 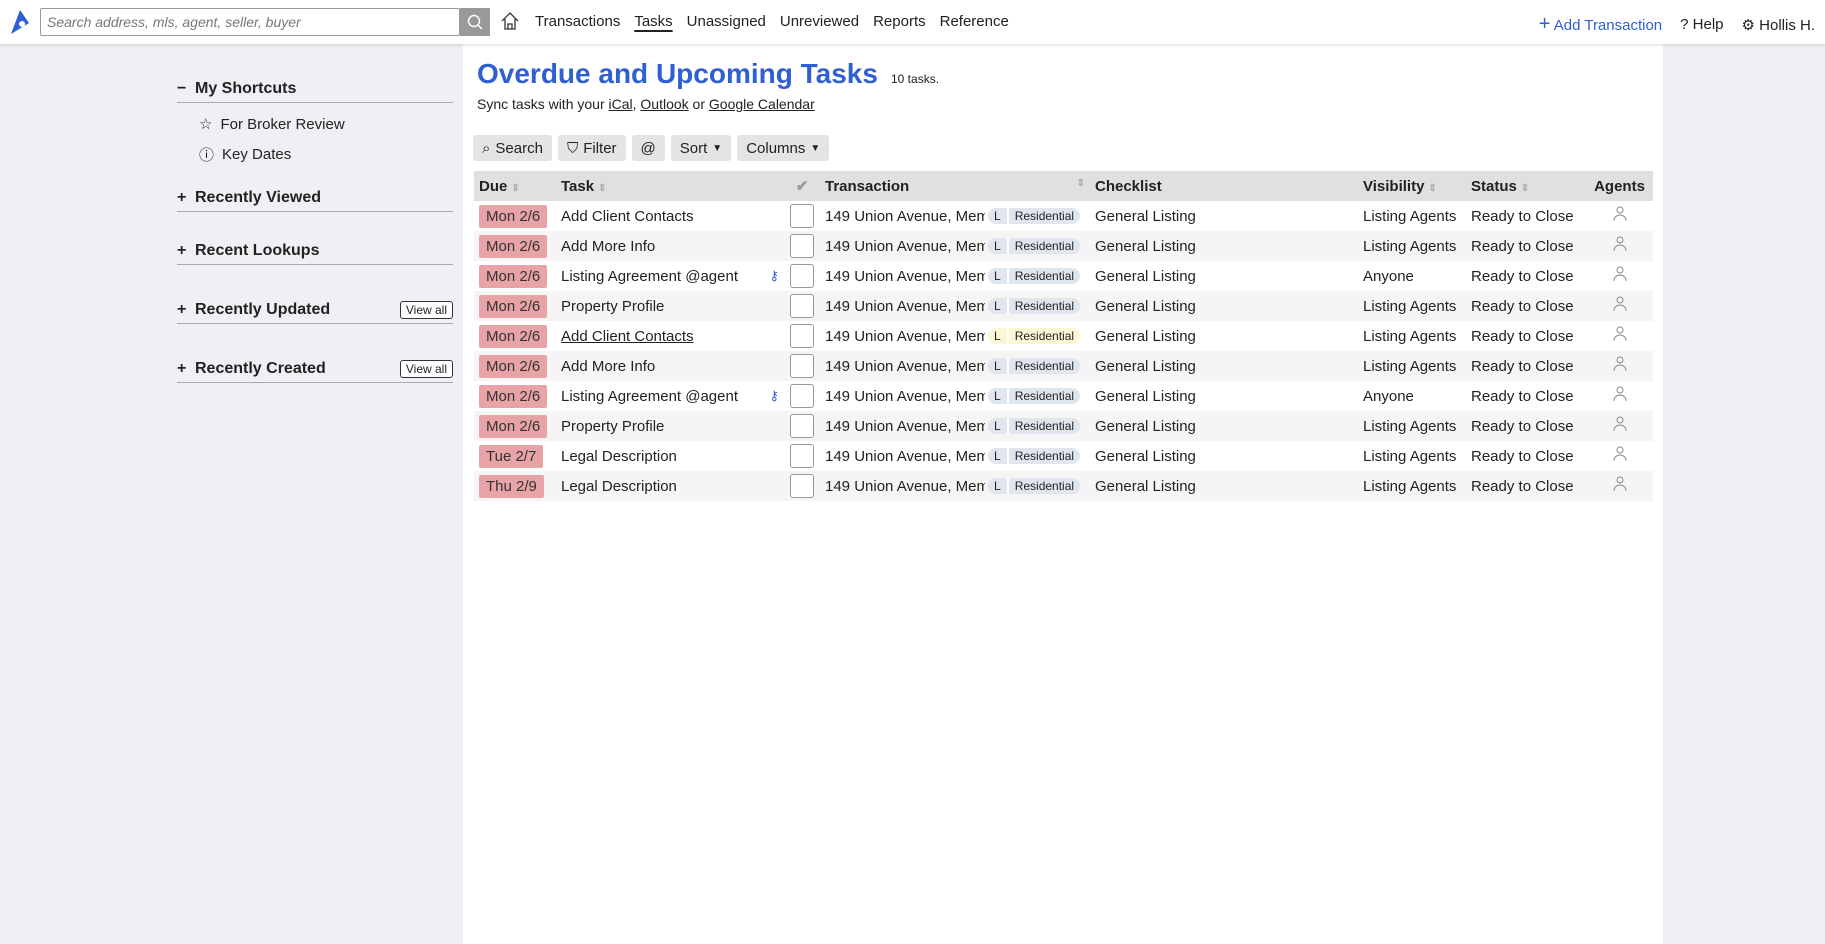 I want to click on nav-reference: Reference, so click(x=974, y=21).